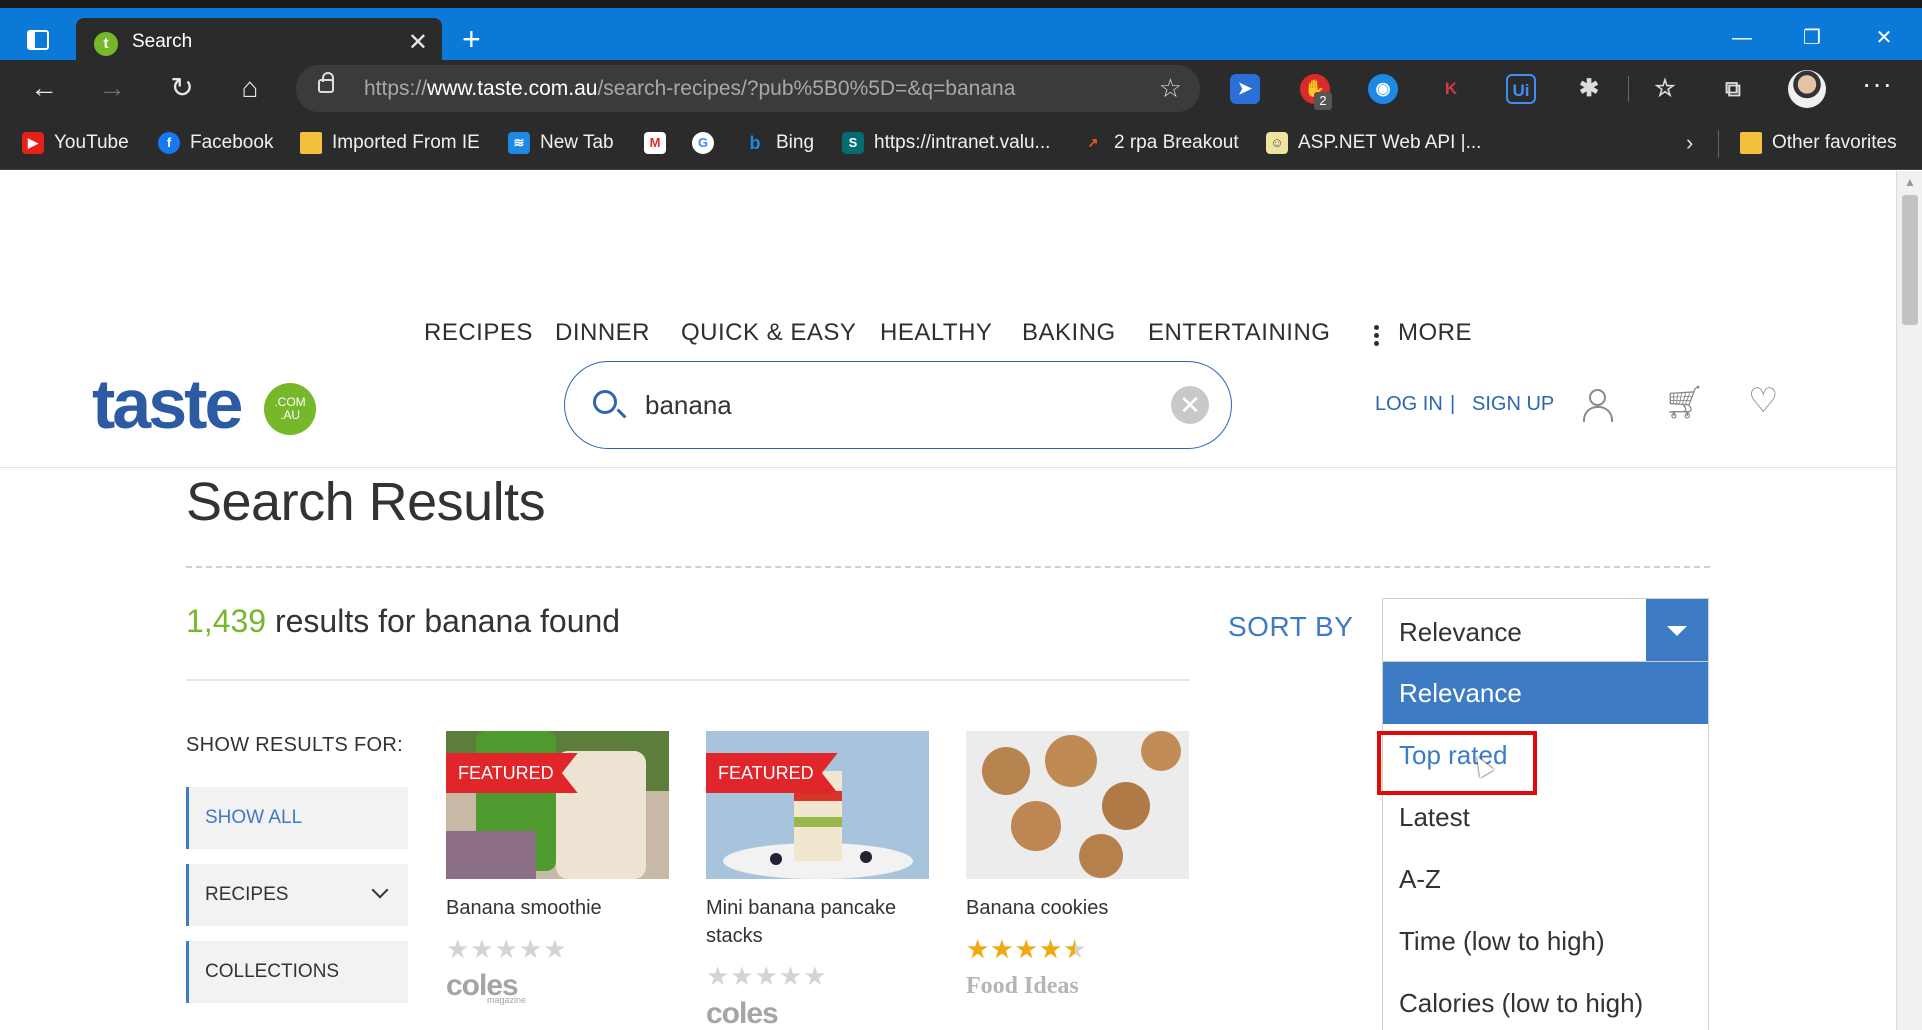 This screenshot has width=1922, height=1030. Describe the element at coordinates (1545, 879) in the screenshot. I see `sort-option-a-z: A-Z` at that location.